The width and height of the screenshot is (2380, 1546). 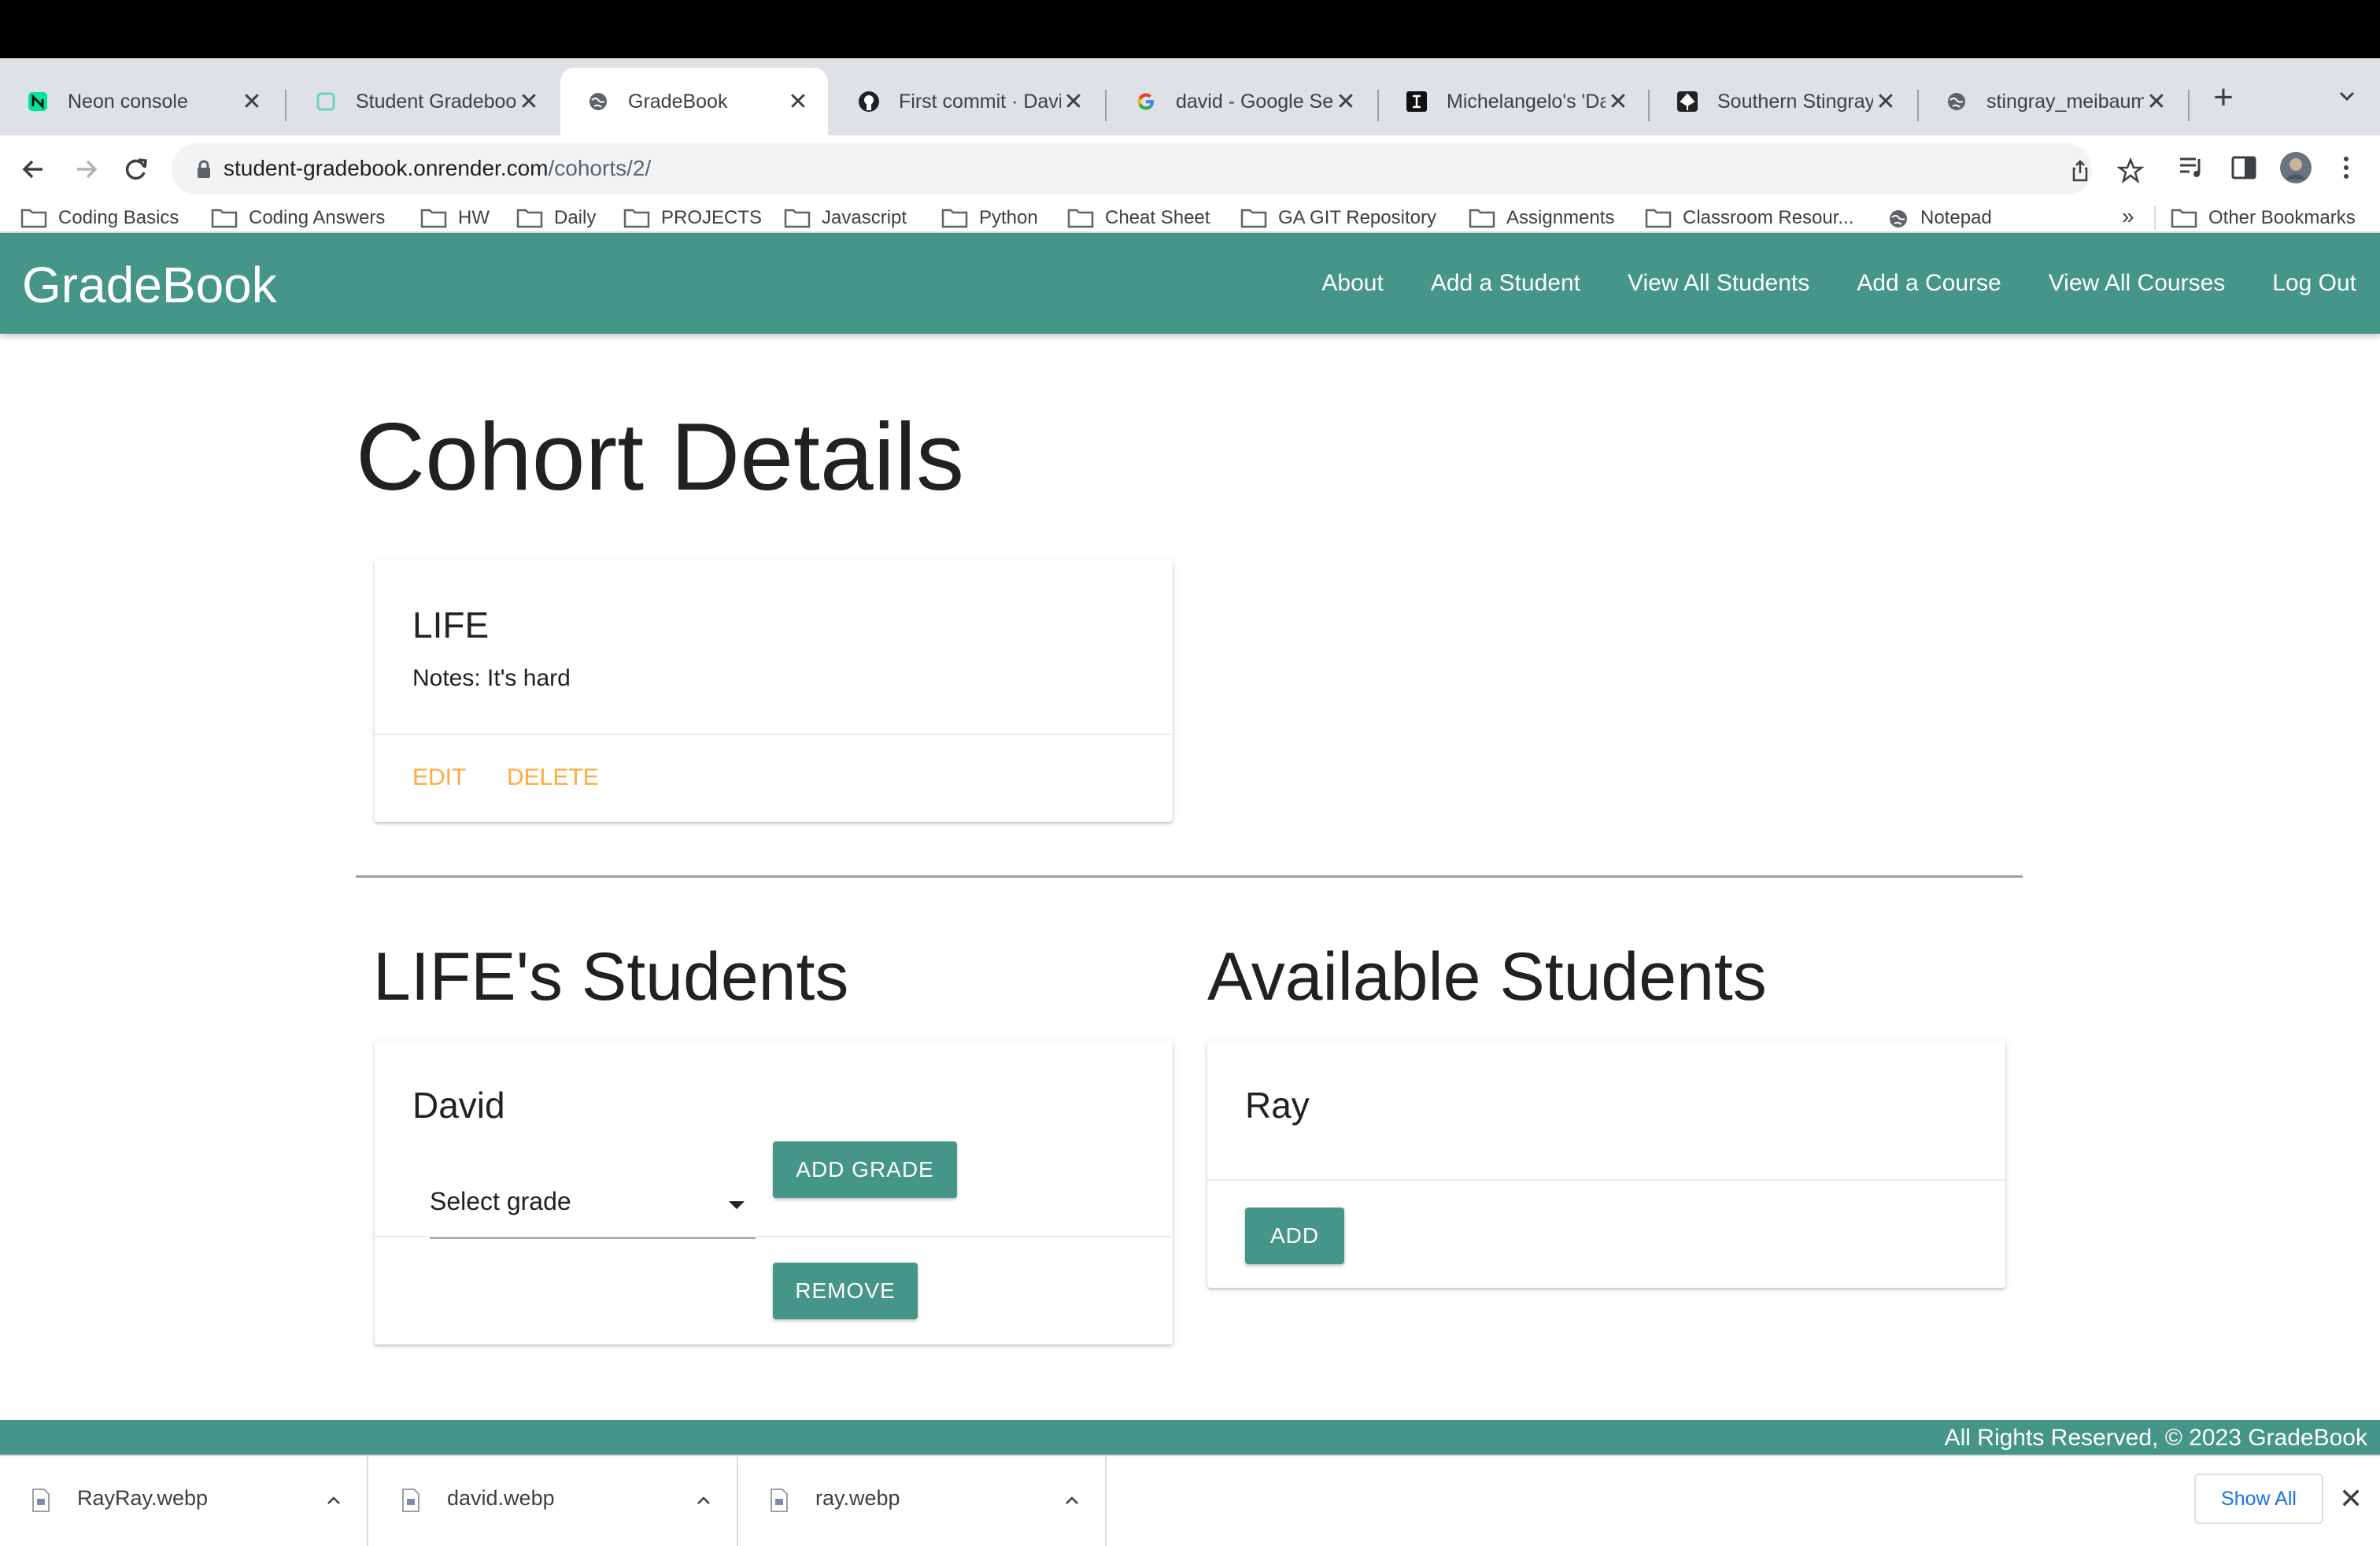 I want to click on close-shelf-icon: ✕, so click(x=2351, y=1499).